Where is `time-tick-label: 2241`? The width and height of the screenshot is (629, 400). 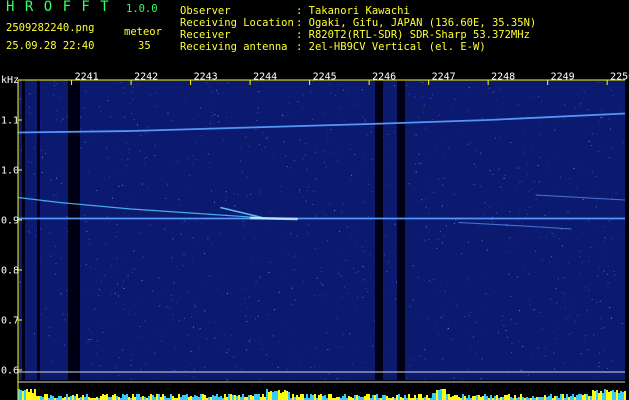
time-tick-label: 2241 is located at coordinates (87, 77).